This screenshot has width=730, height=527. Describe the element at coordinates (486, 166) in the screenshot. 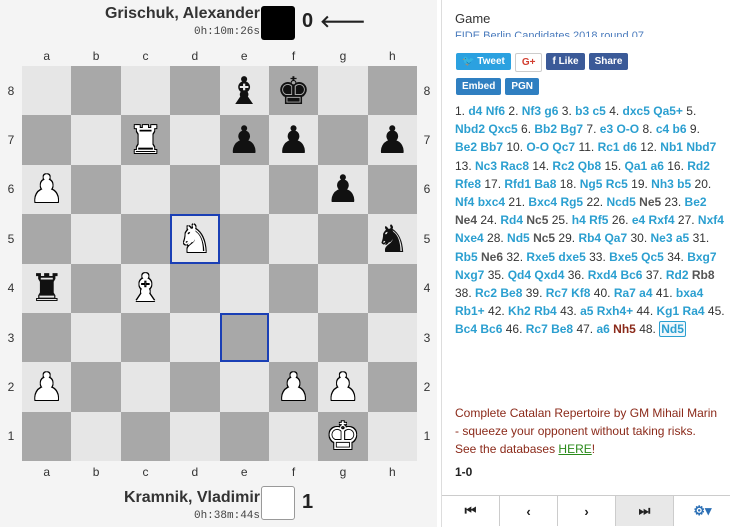

I see `move-w-13: Nc3` at that location.